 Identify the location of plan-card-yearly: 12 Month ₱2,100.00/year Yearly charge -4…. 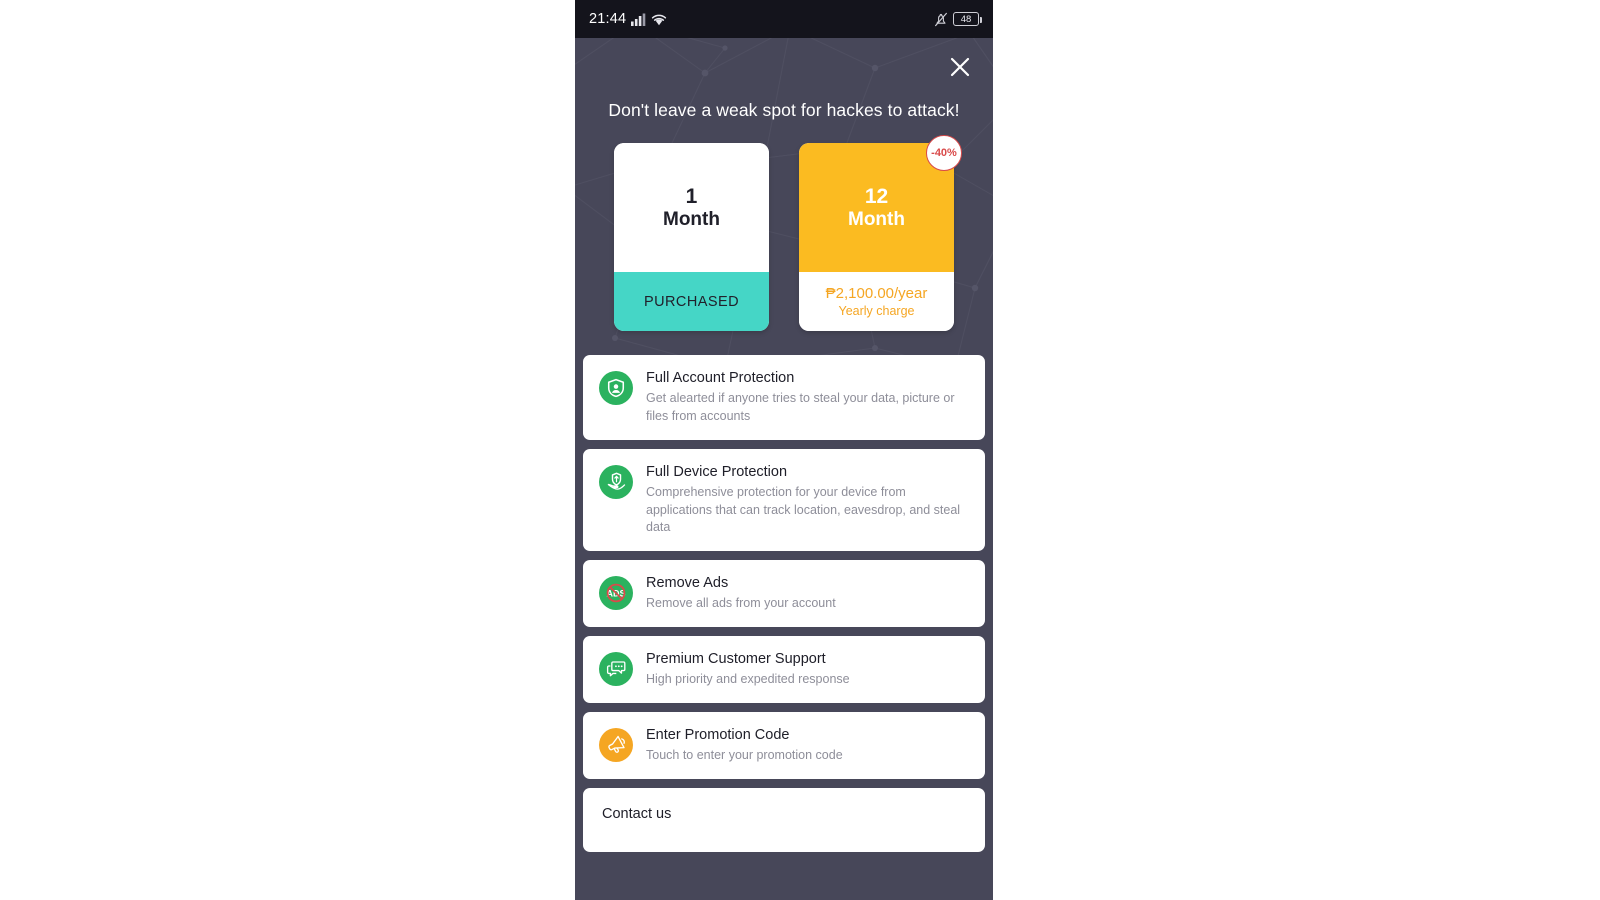
(880, 233).